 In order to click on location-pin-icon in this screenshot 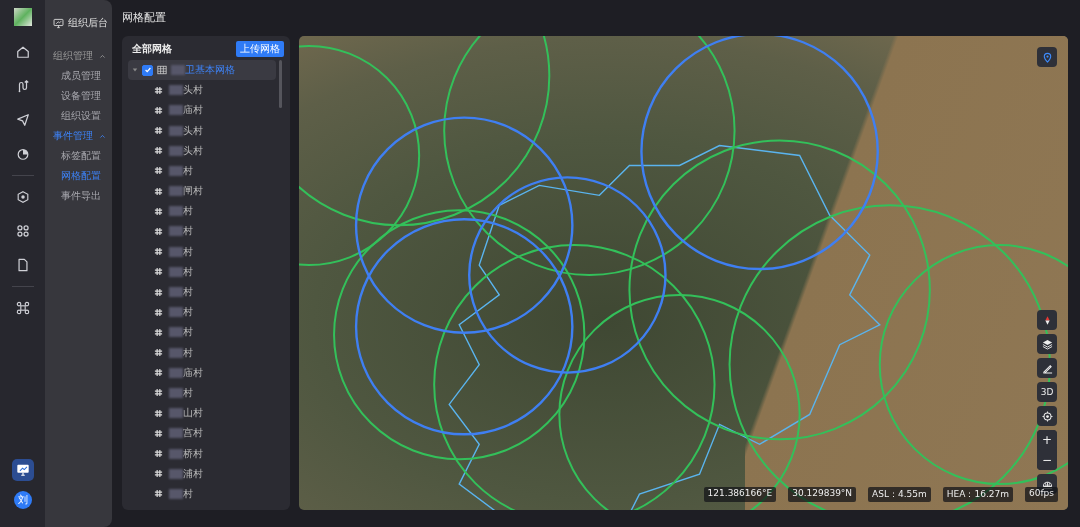, I will do `click(1047, 57)`.